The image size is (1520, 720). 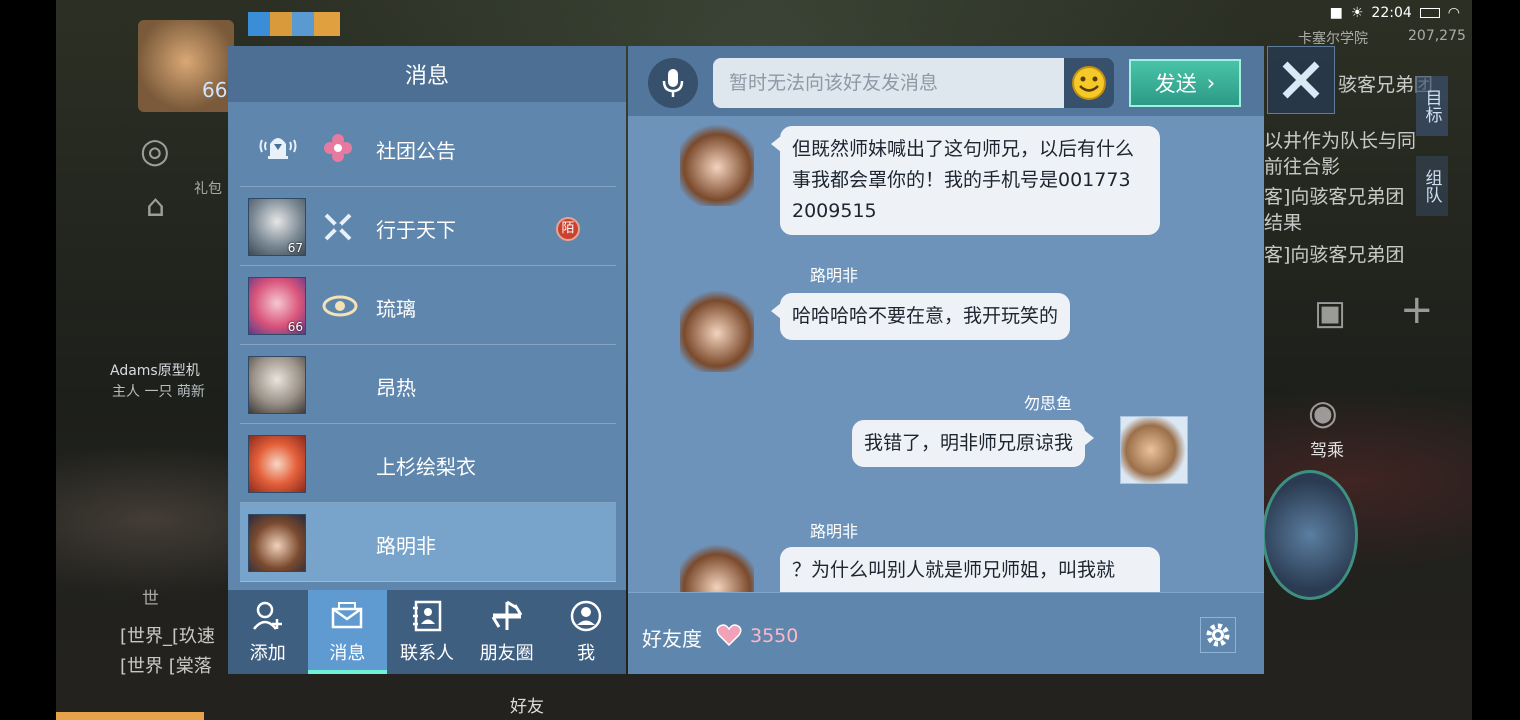 What do you see at coordinates (506, 615) in the screenshot?
I see `moments-icon` at bounding box center [506, 615].